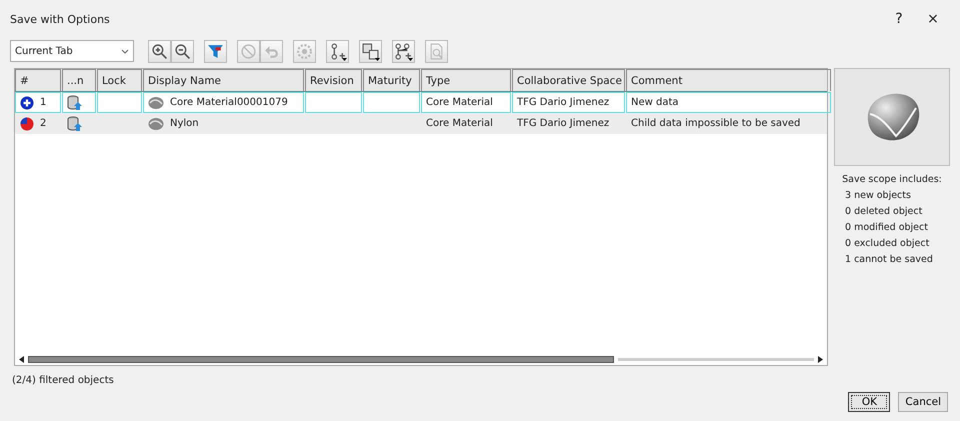 The height and width of the screenshot is (421, 960). Describe the element at coordinates (119, 80) in the screenshot. I see `column-header: Lock` at that location.